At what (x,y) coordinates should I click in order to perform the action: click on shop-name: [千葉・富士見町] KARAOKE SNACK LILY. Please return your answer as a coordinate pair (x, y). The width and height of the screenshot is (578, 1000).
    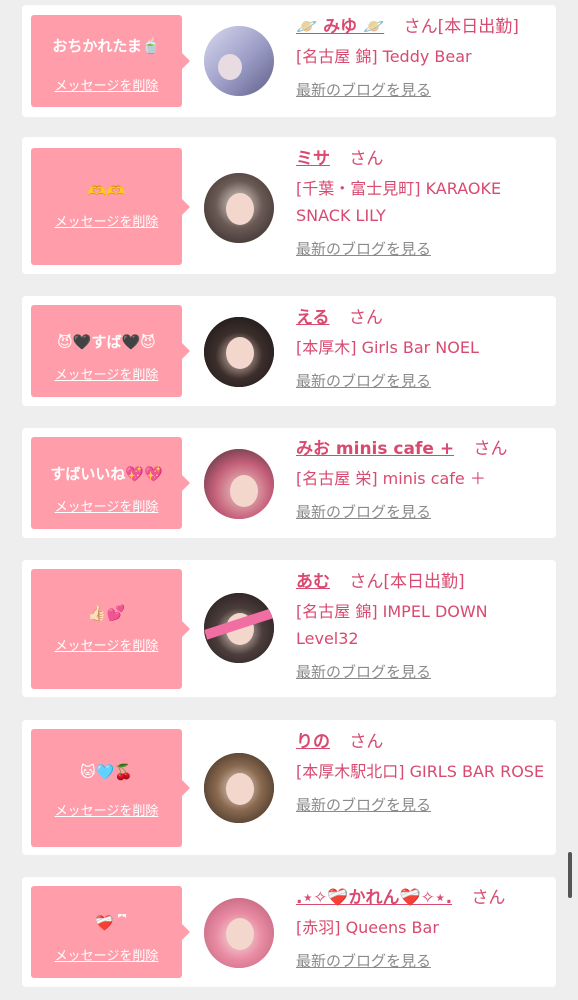
    Looking at the image, I should click on (399, 202).